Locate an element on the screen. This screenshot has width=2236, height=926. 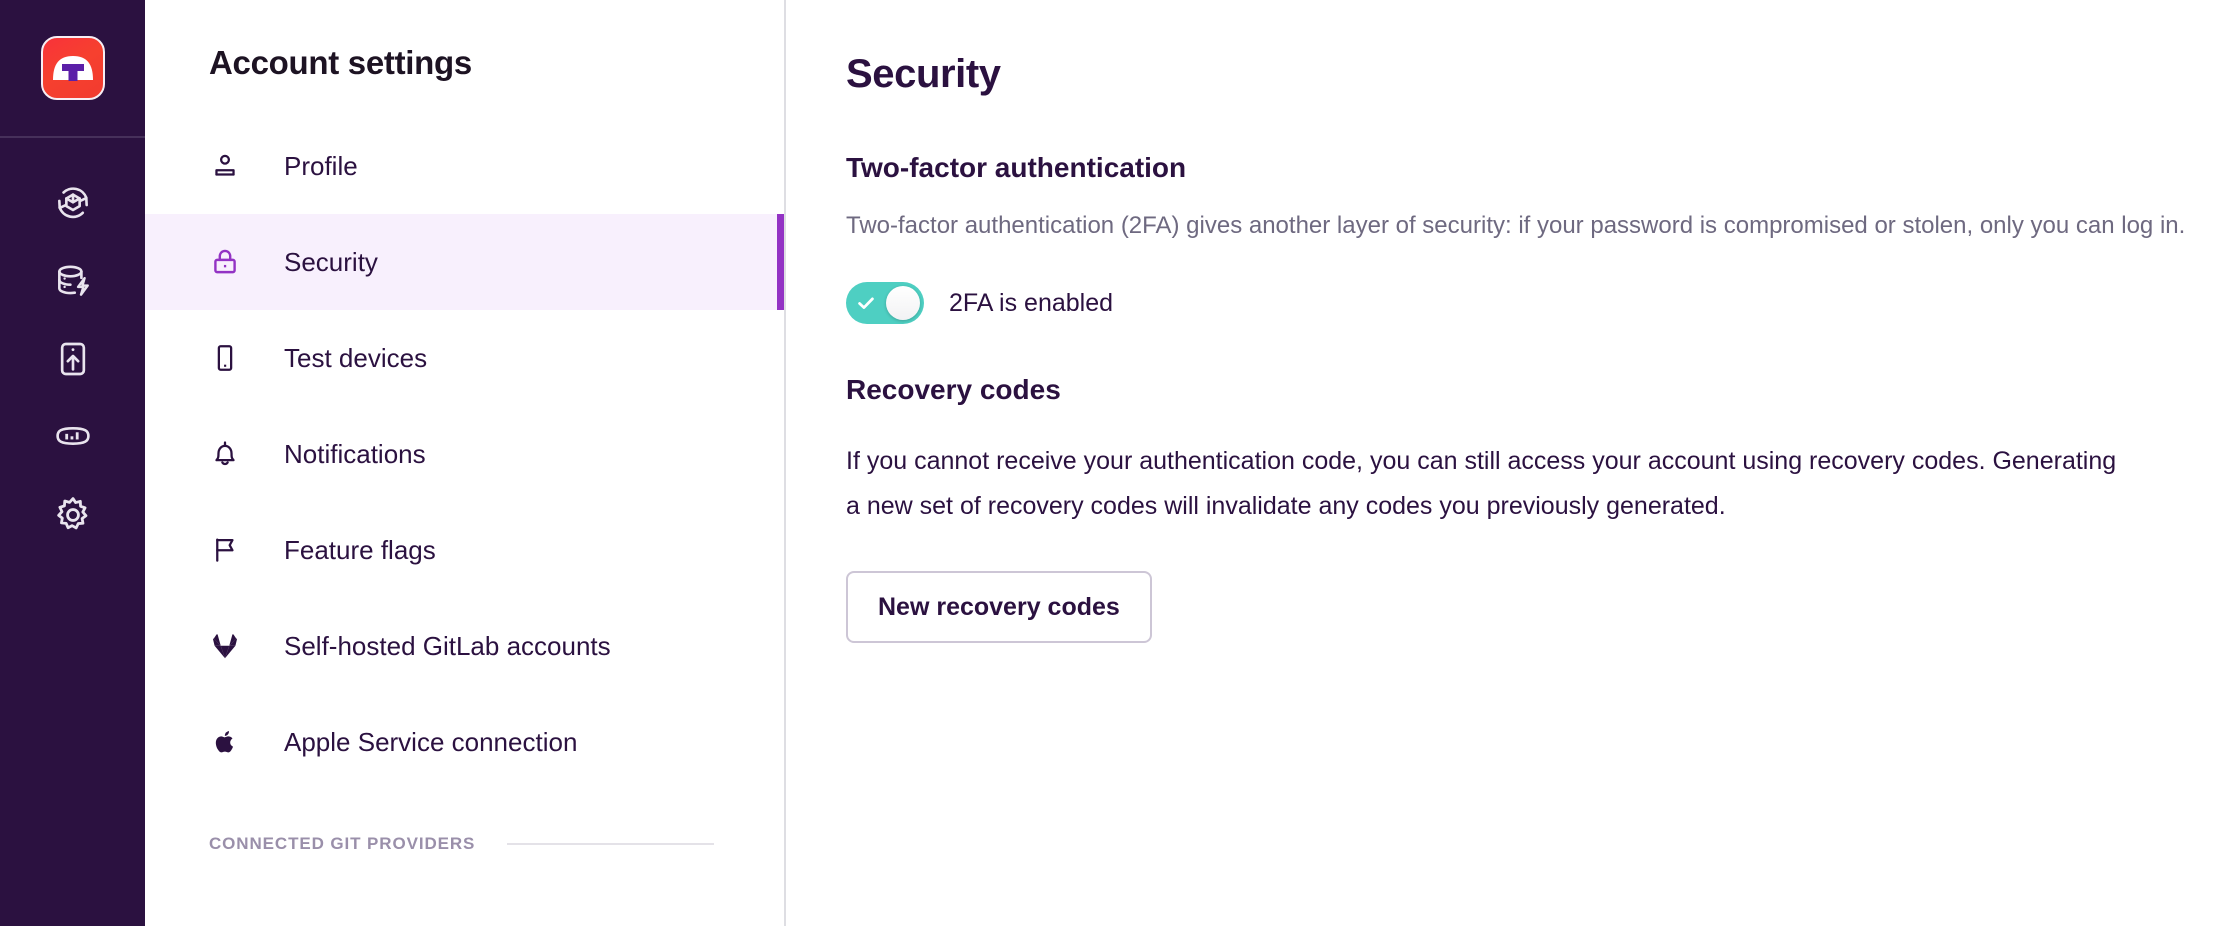
check-icon is located at coordinates (866, 303).